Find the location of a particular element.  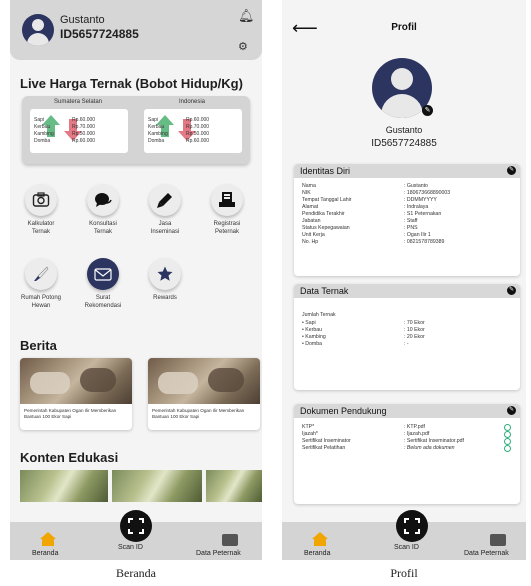

identity-row: Pendidika Terakhir: S1 Peternakan is located at coordinates (372, 214).